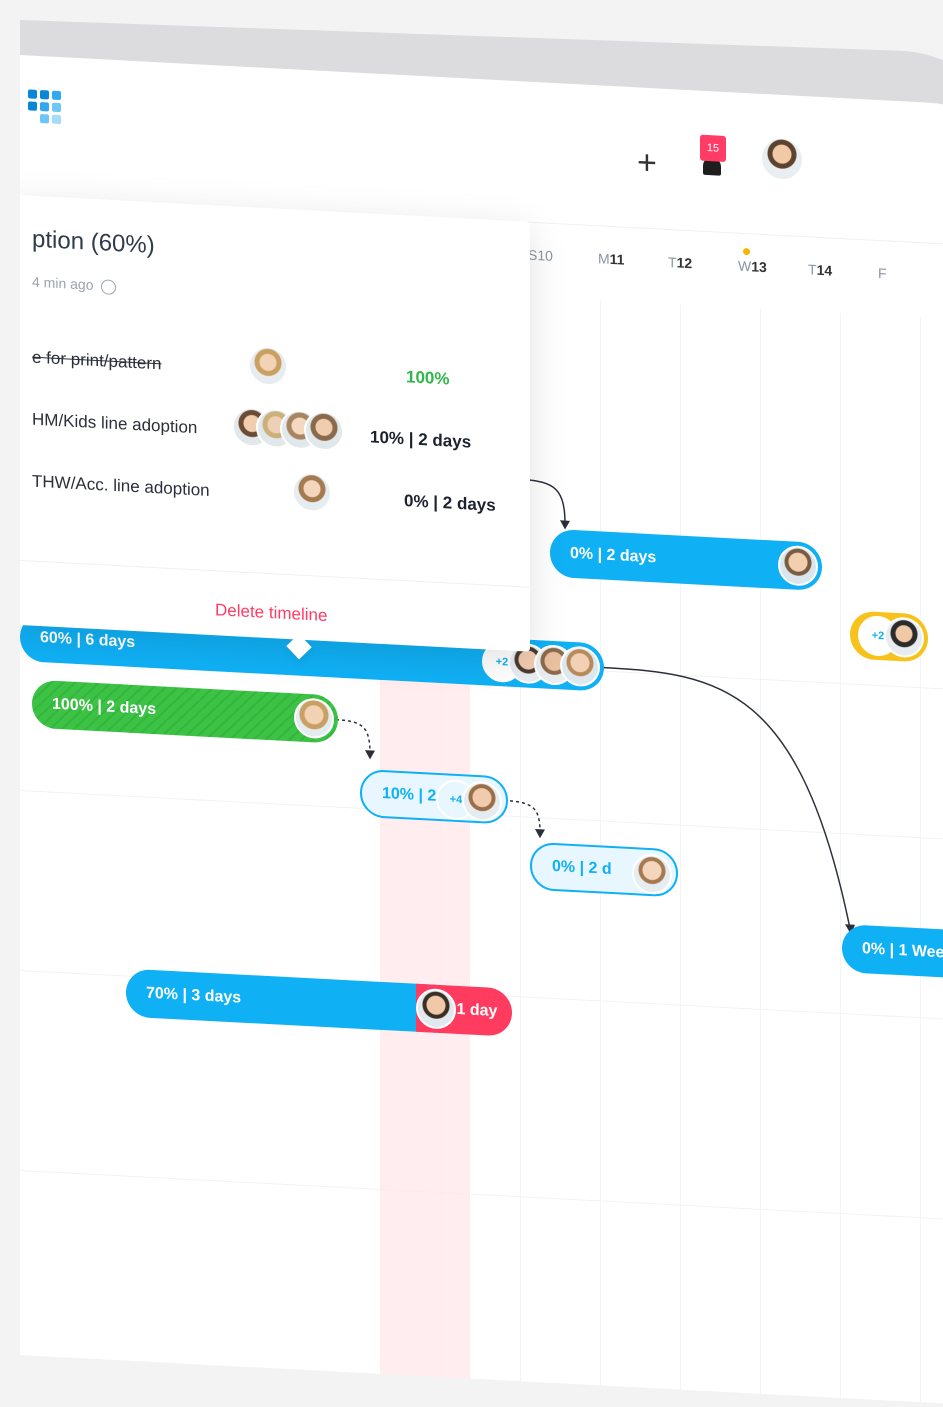 This screenshot has height=1407, width=943. What do you see at coordinates (275, 573) in the screenshot?
I see `popup-divider` at bounding box center [275, 573].